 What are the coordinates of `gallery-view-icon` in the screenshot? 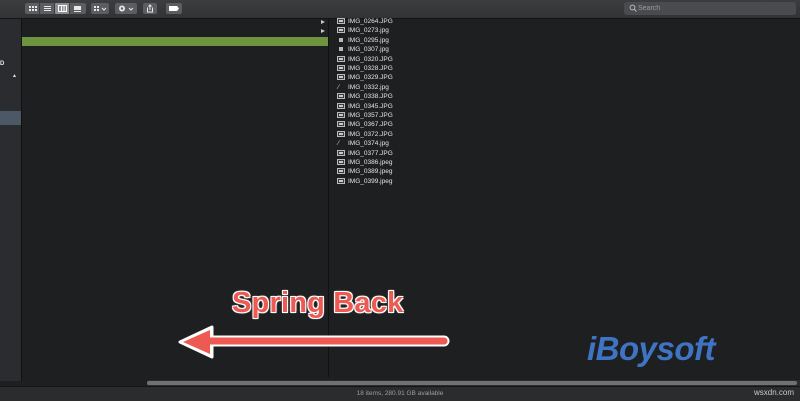 It's located at (77, 9).